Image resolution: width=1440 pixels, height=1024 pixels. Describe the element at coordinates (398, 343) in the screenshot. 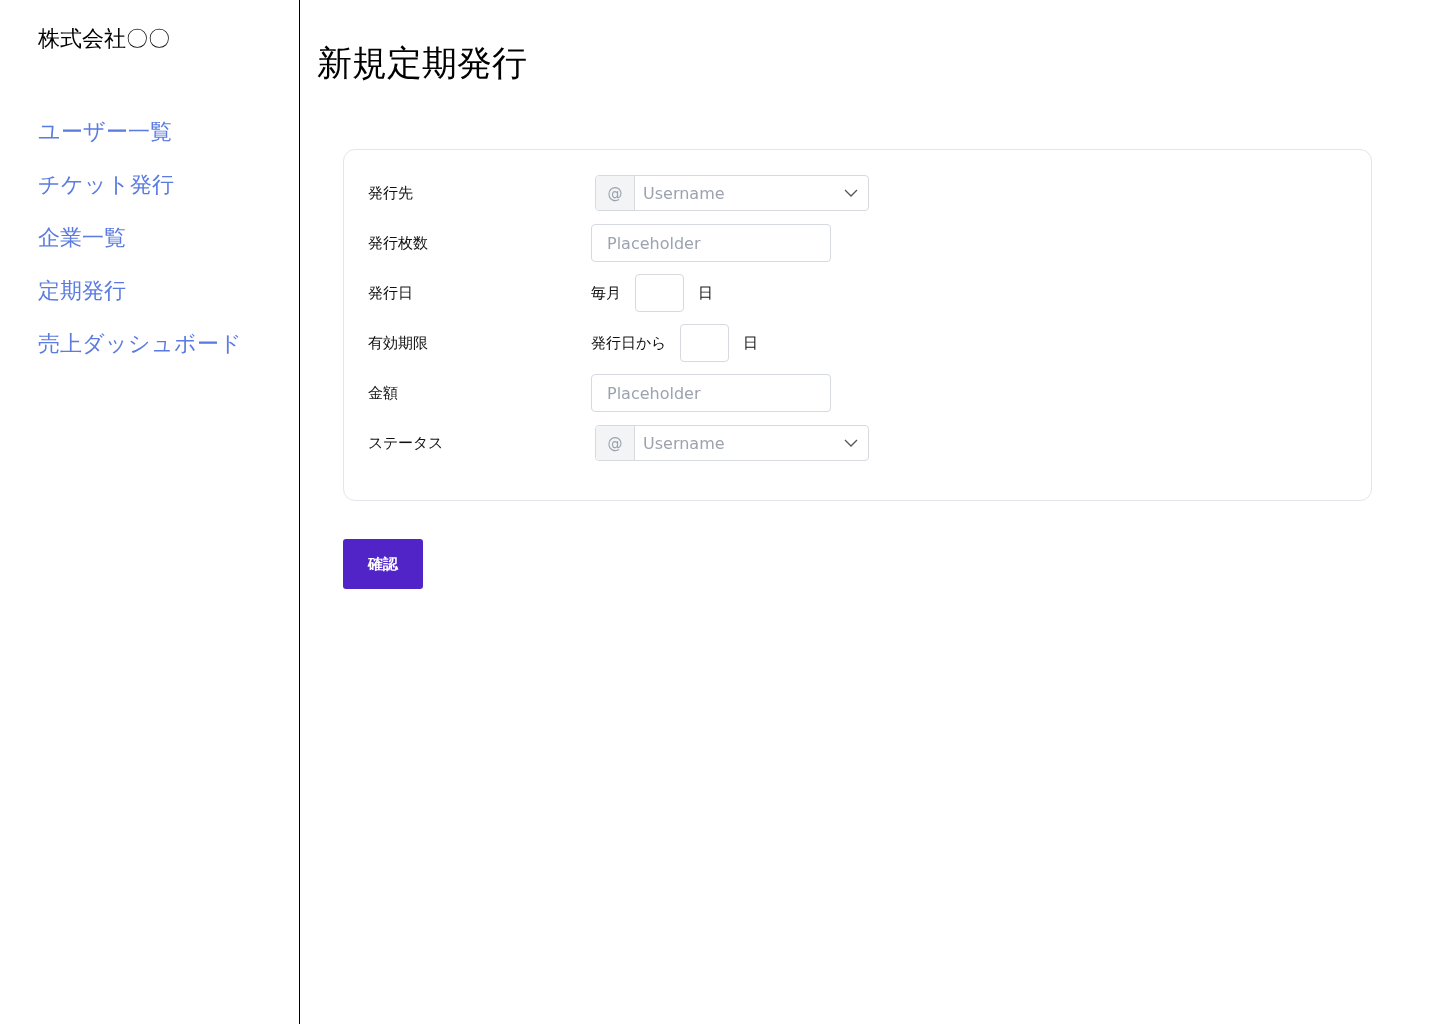

I see `field-label: 有効期限` at that location.